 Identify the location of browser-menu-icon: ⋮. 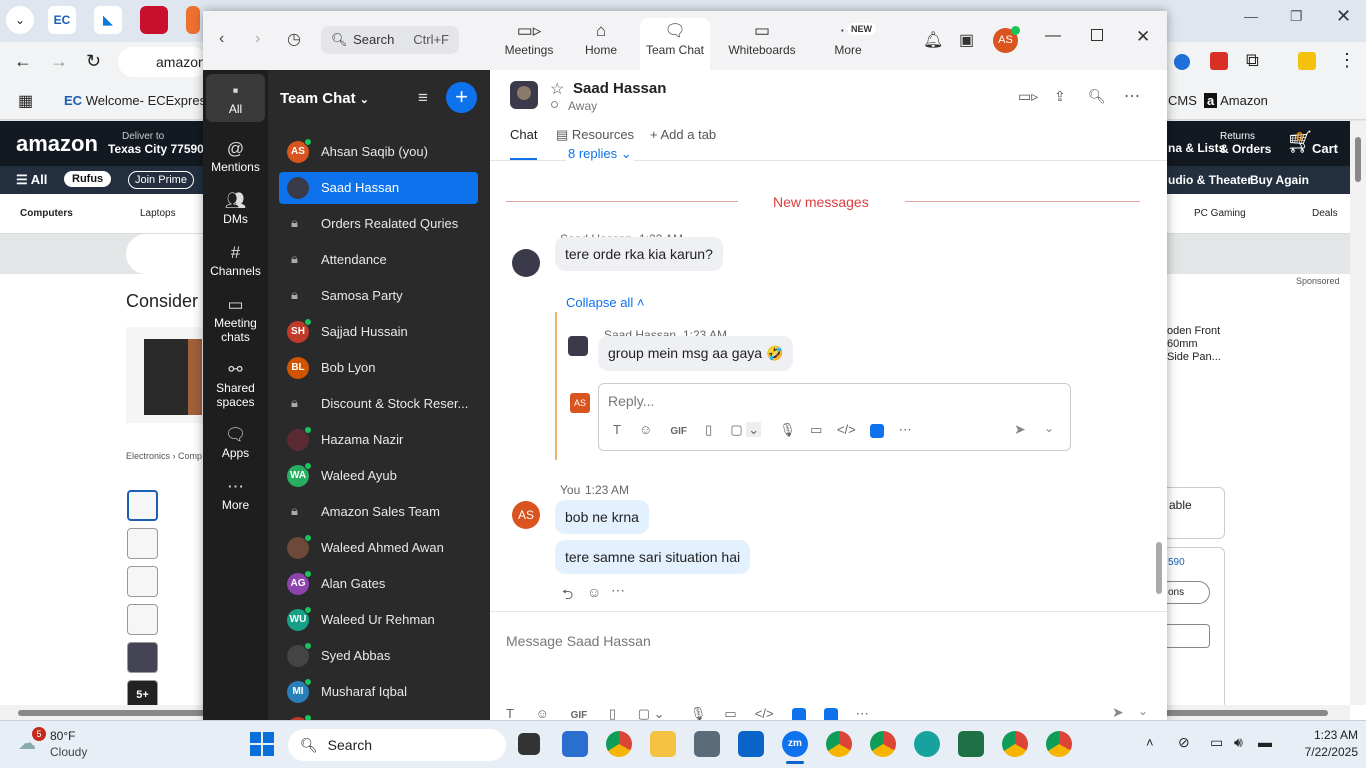
(1347, 60).